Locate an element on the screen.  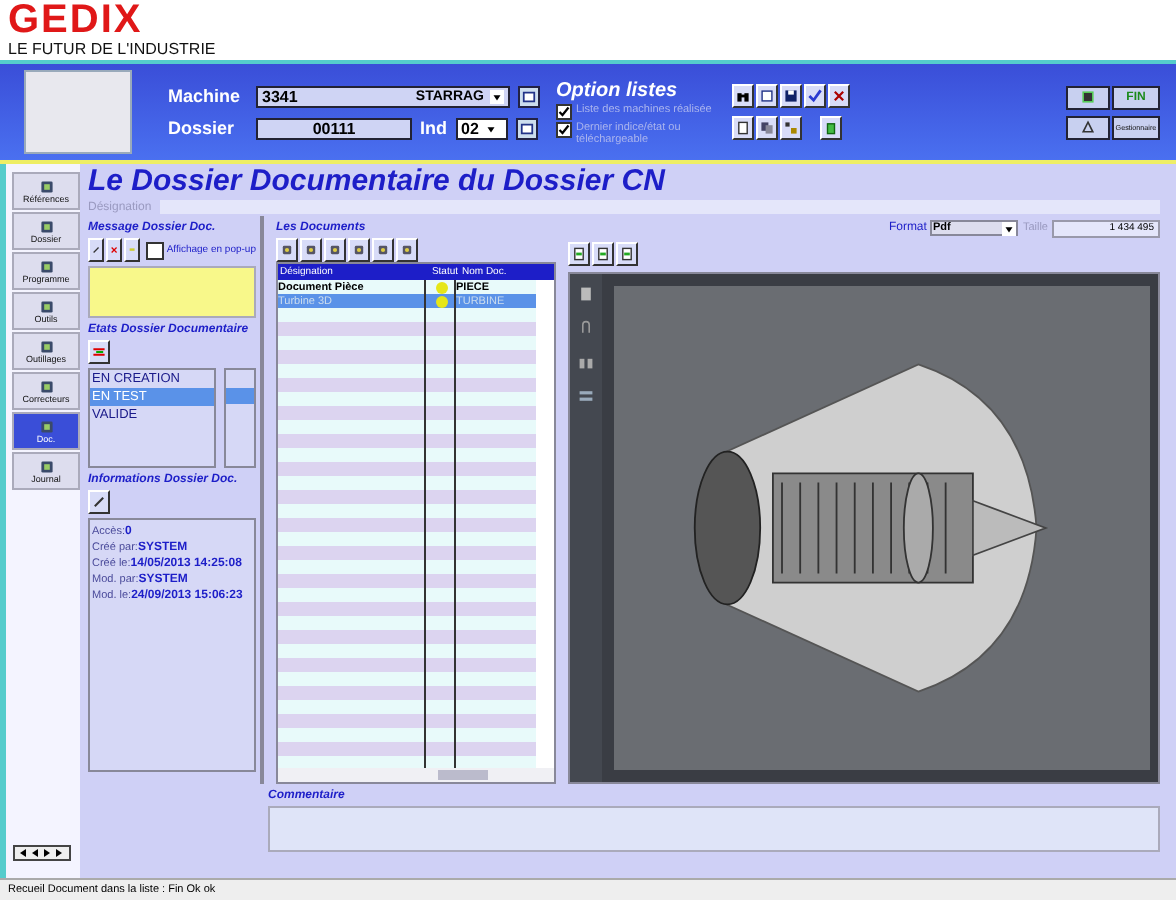
bin-button is located at coordinates (831, 128).